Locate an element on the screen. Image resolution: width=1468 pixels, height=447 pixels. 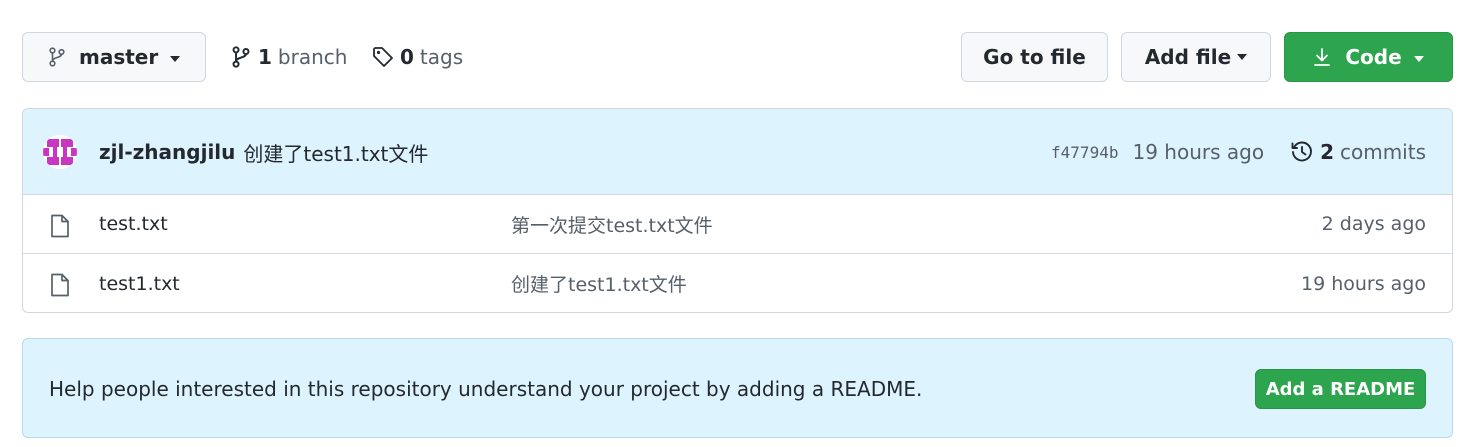
branch-count: 1 is located at coordinates (265, 57).